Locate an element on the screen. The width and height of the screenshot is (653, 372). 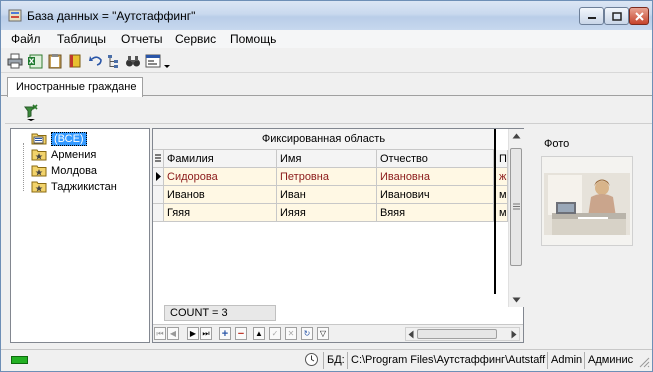
person-photo-image is located at coordinates (587, 201).